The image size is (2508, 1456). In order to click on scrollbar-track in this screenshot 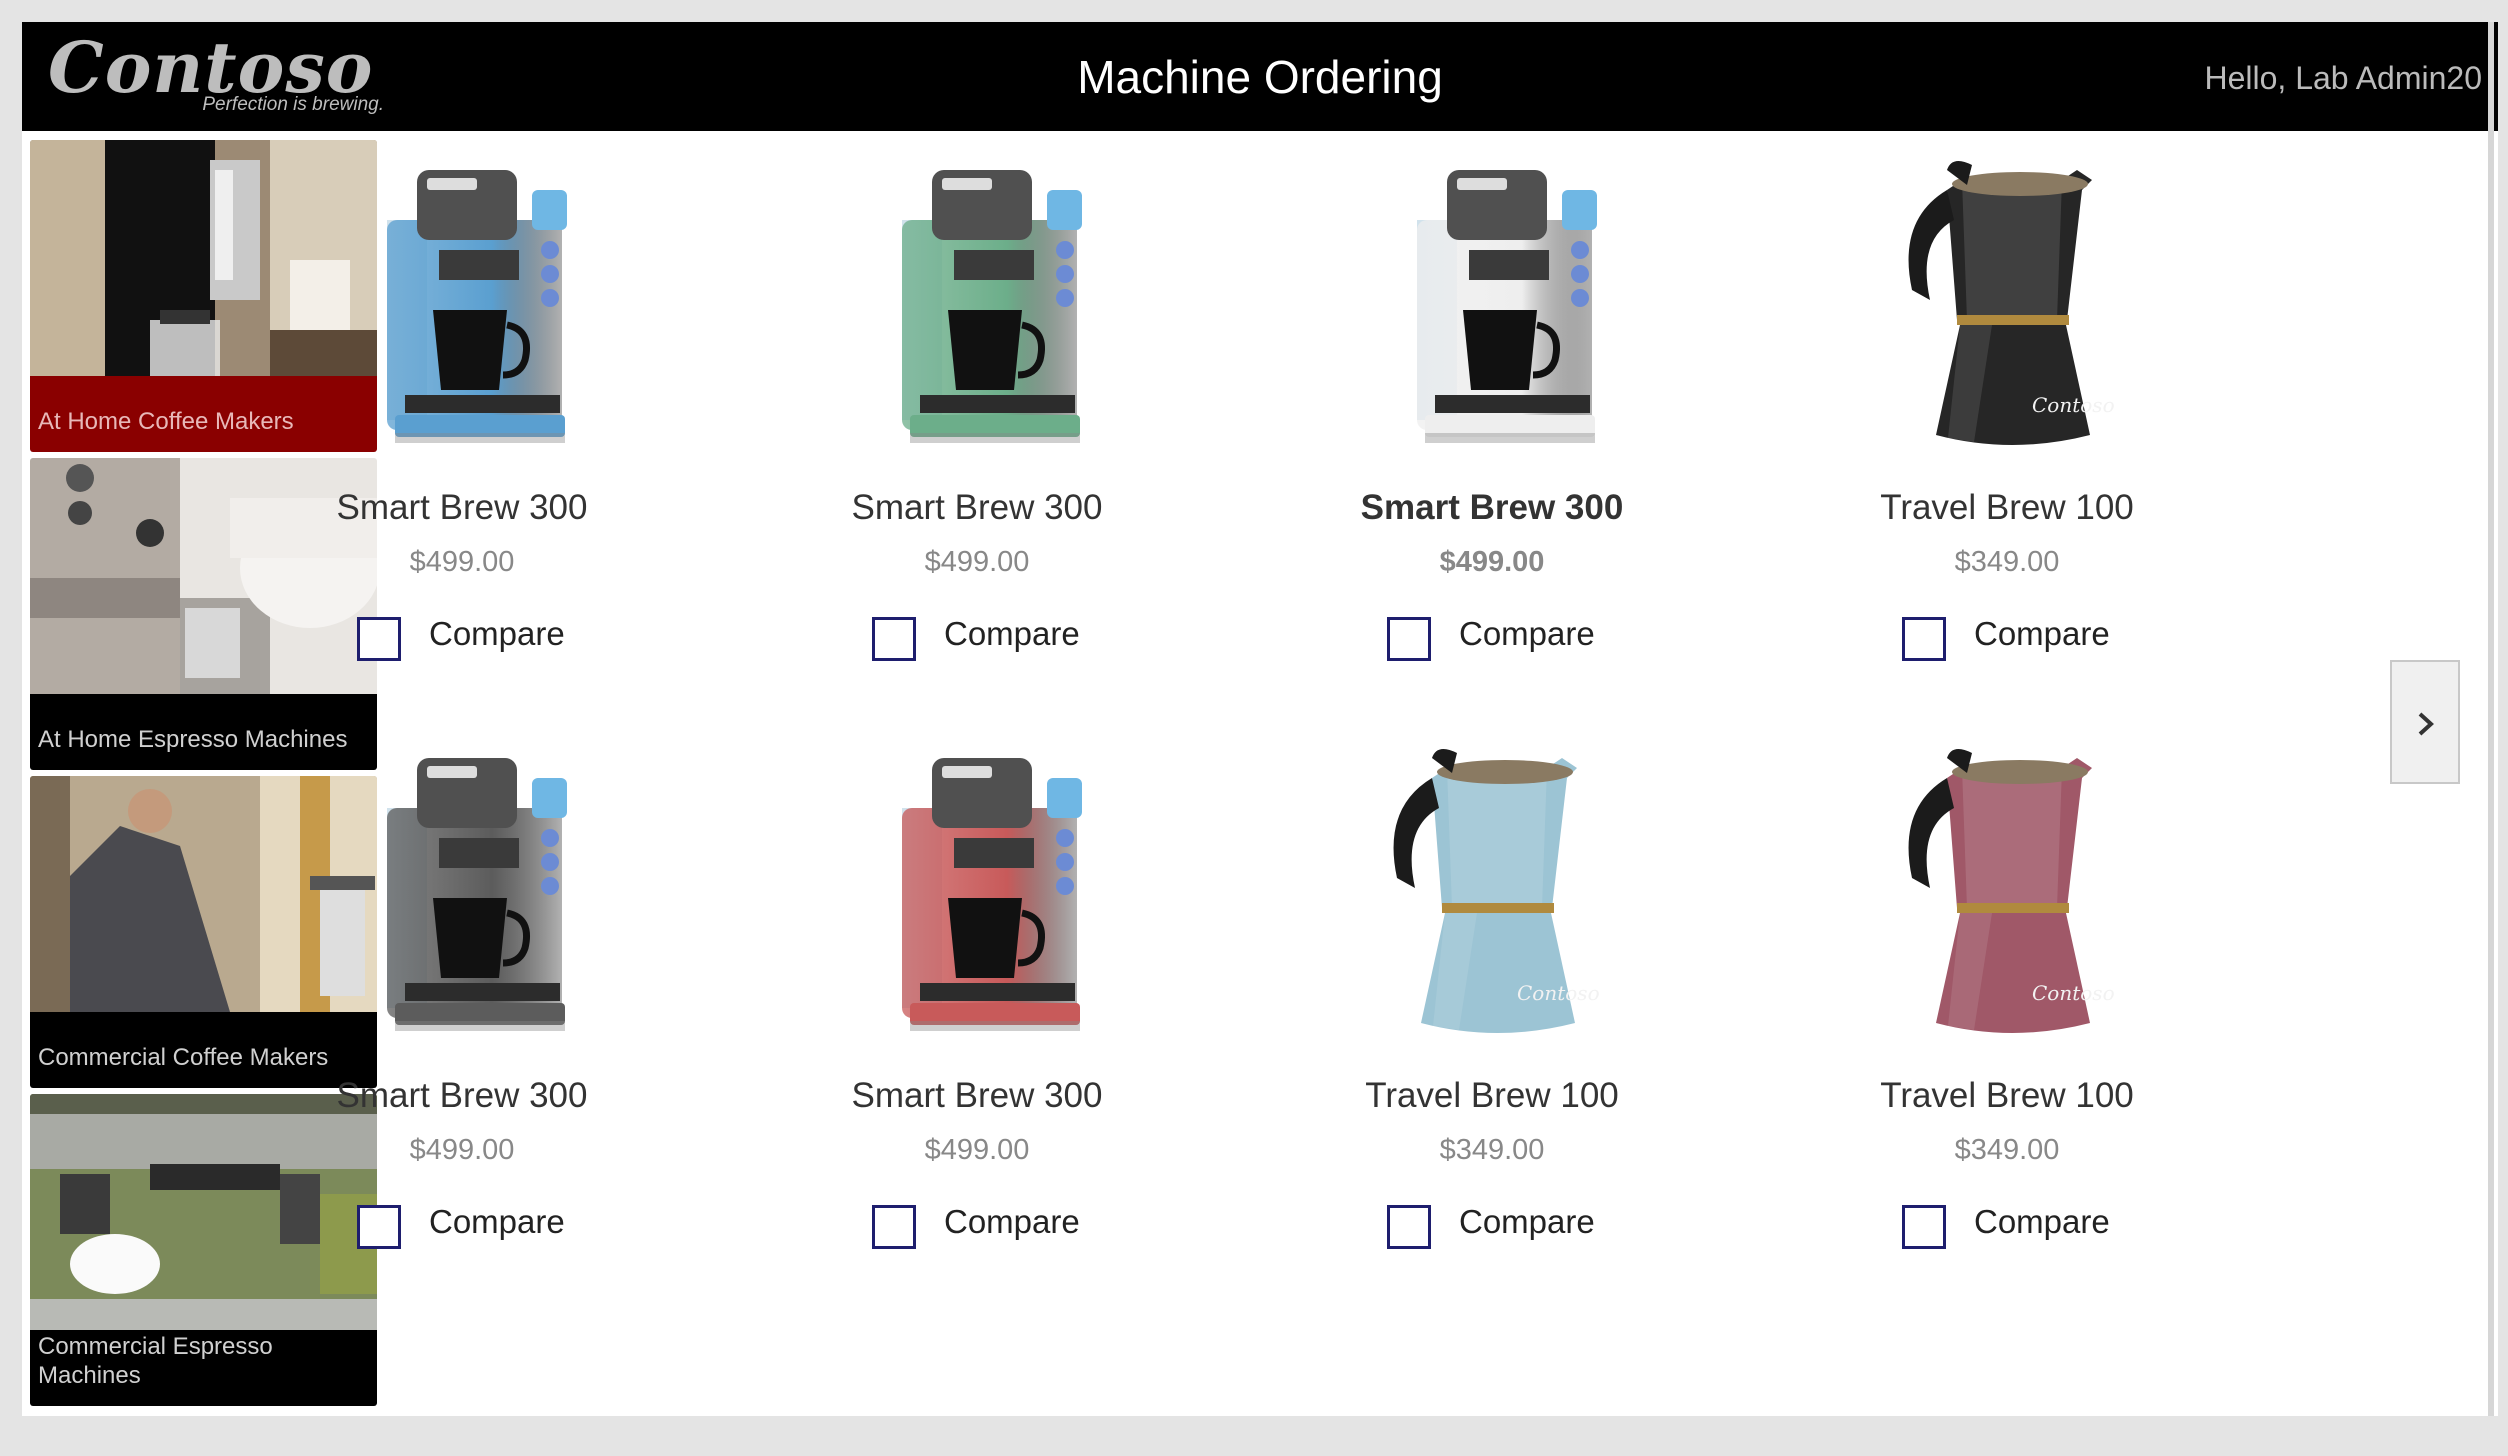, I will do `click(2491, 719)`.